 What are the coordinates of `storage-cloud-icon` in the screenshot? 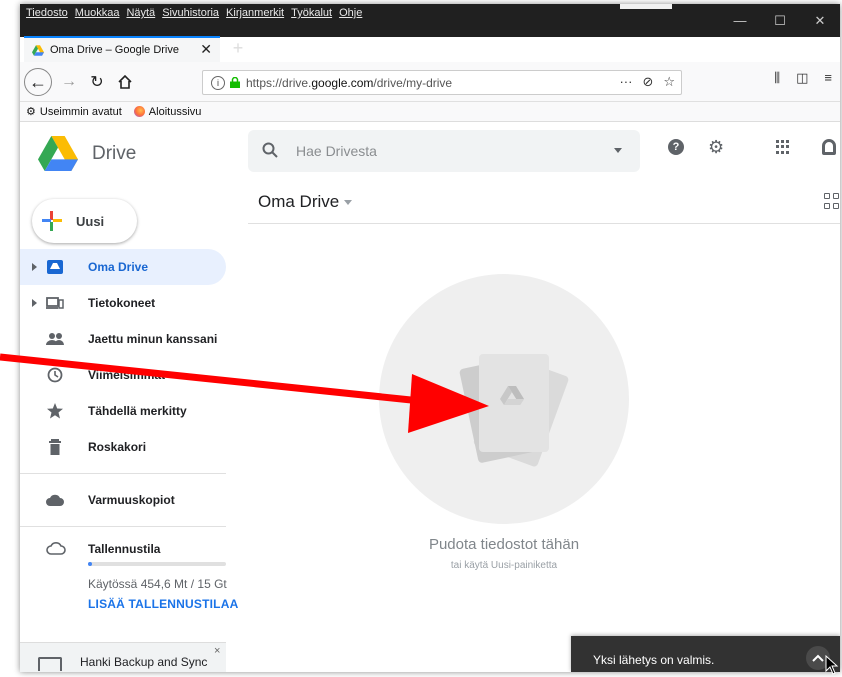 It's located at (56, 548).